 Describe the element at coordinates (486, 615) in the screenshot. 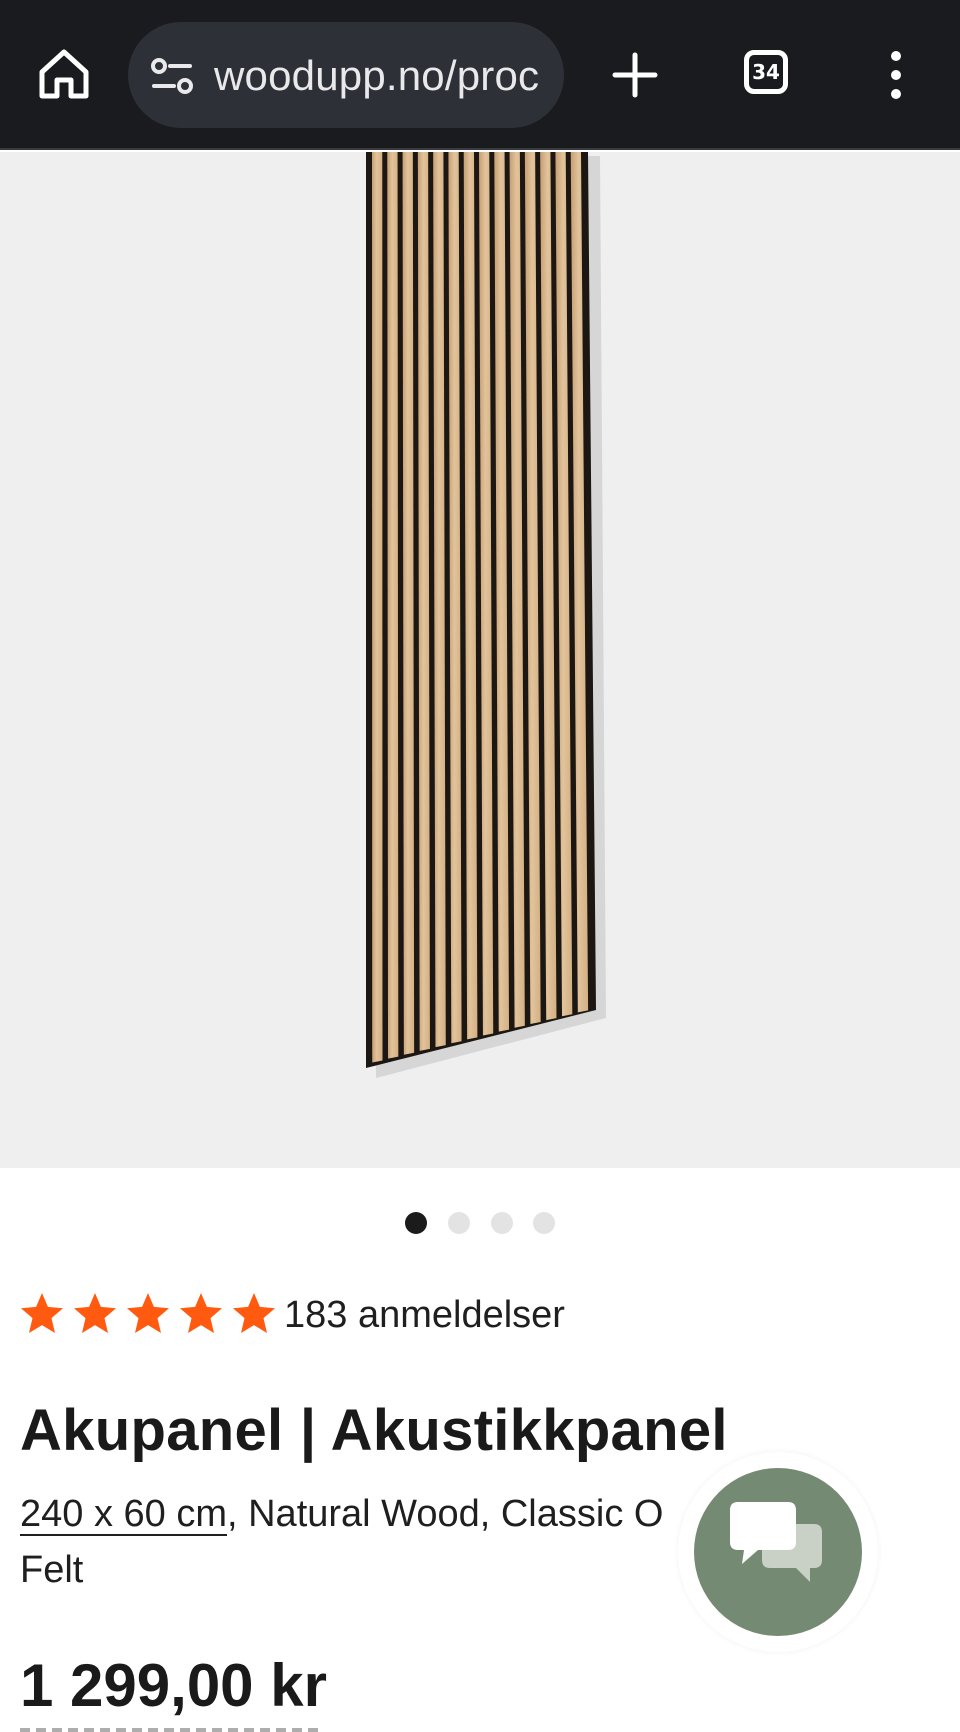

I see `acoustic-panel-illustration` at that location.